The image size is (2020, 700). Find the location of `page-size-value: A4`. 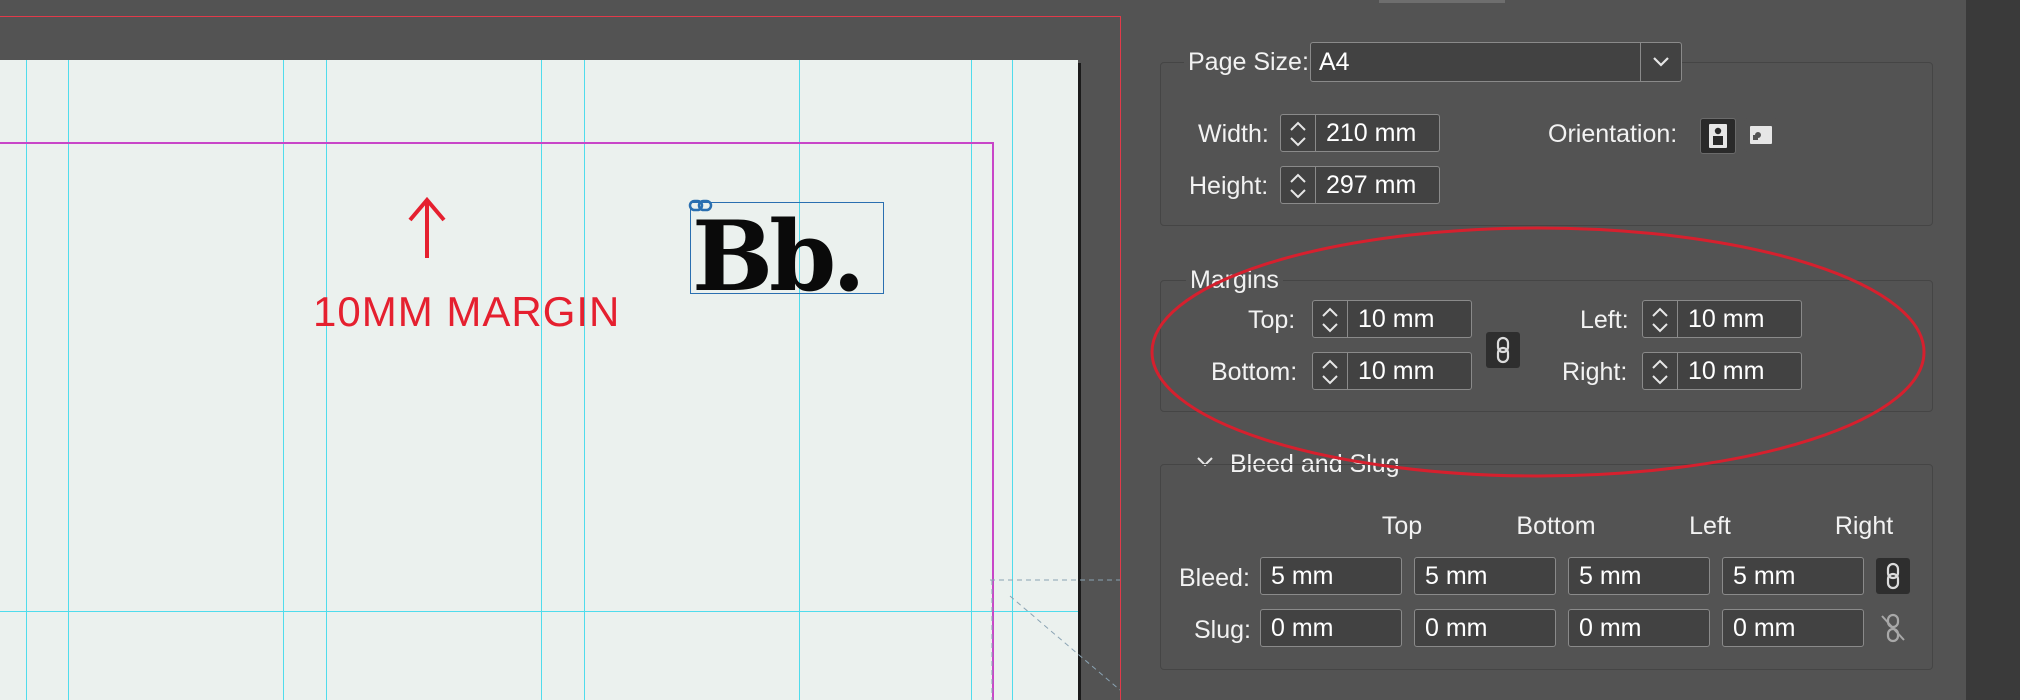

page-size-value: A4 is located at coordinates (1334, 62).